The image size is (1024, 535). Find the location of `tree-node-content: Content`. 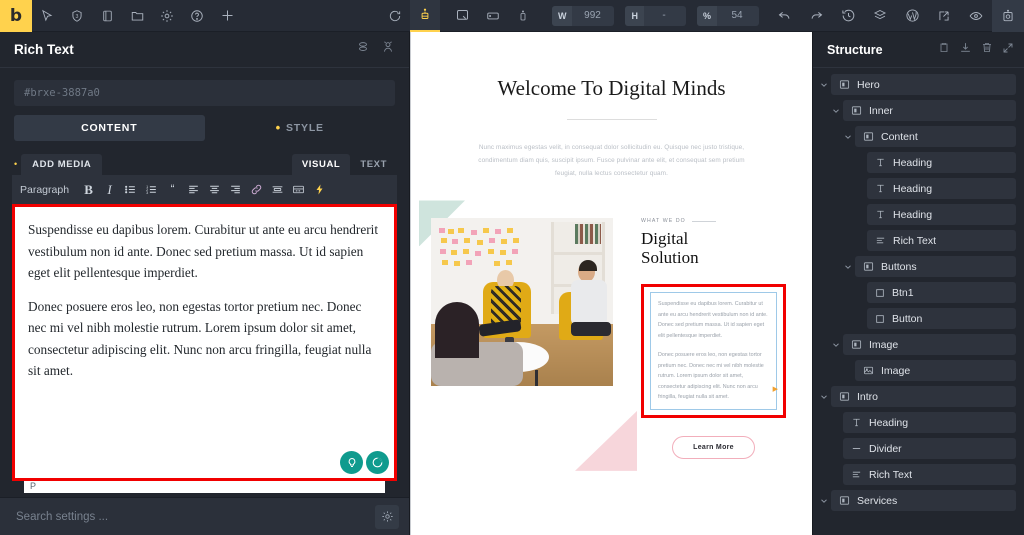

tree-node-content: Content is located at coordinates (935, 136).